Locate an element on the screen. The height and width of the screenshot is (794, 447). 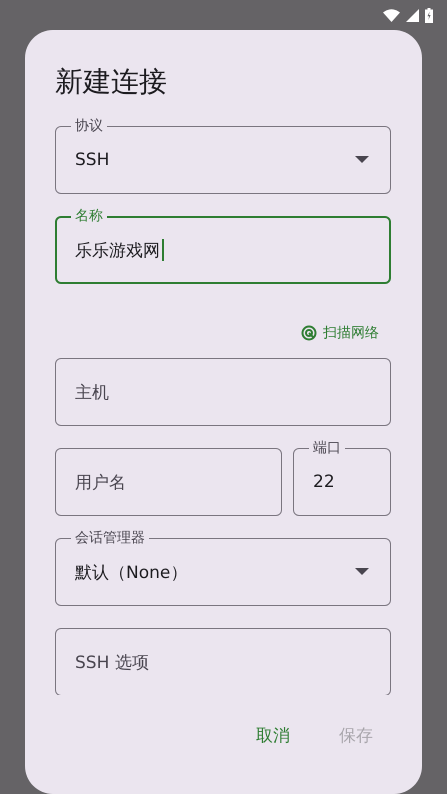
text-field: 主机 is located at coordinates (223, 388).